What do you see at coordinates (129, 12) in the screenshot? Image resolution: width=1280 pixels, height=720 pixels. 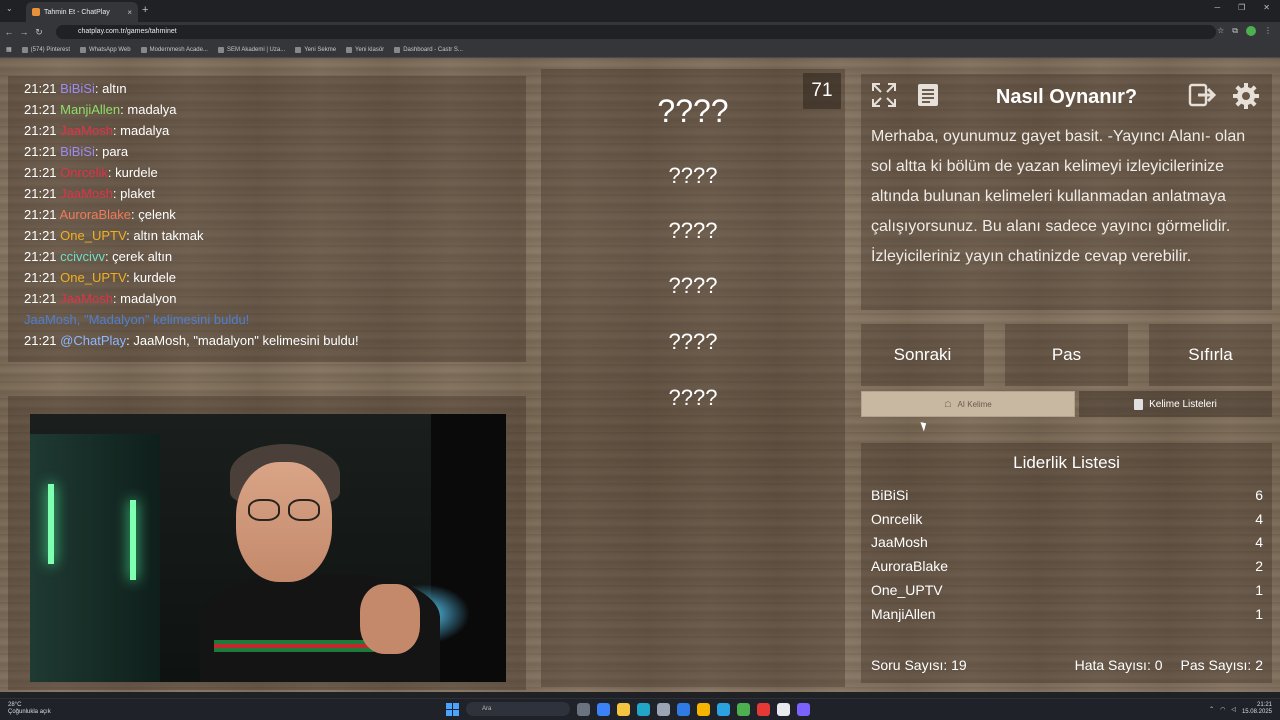 I see `tab-close-icon: ×` at bounding box center [129, 12].